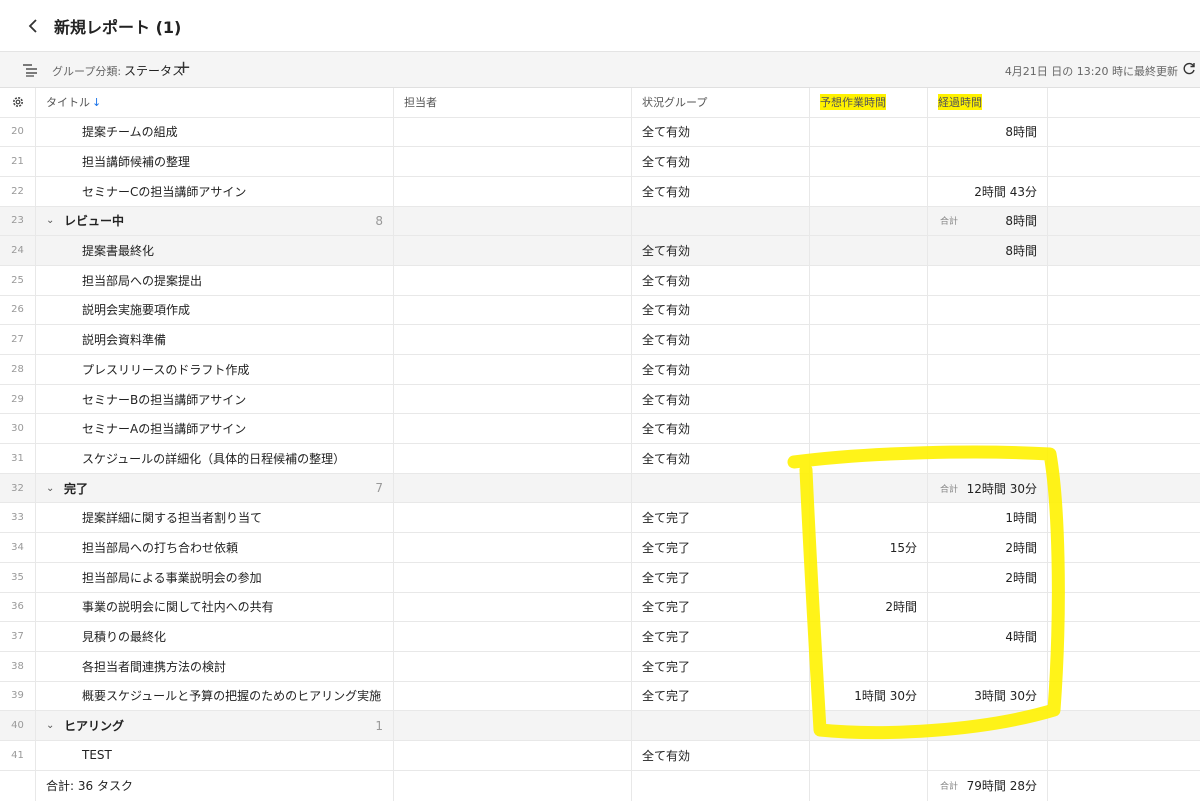 The width and height of the screenshot is (1200, 802). What do you see at coordinates (215, 577) in the screenshot?
I see `task-title: 担当部局による事業説明会の参加` at bounding box center [215, 577].